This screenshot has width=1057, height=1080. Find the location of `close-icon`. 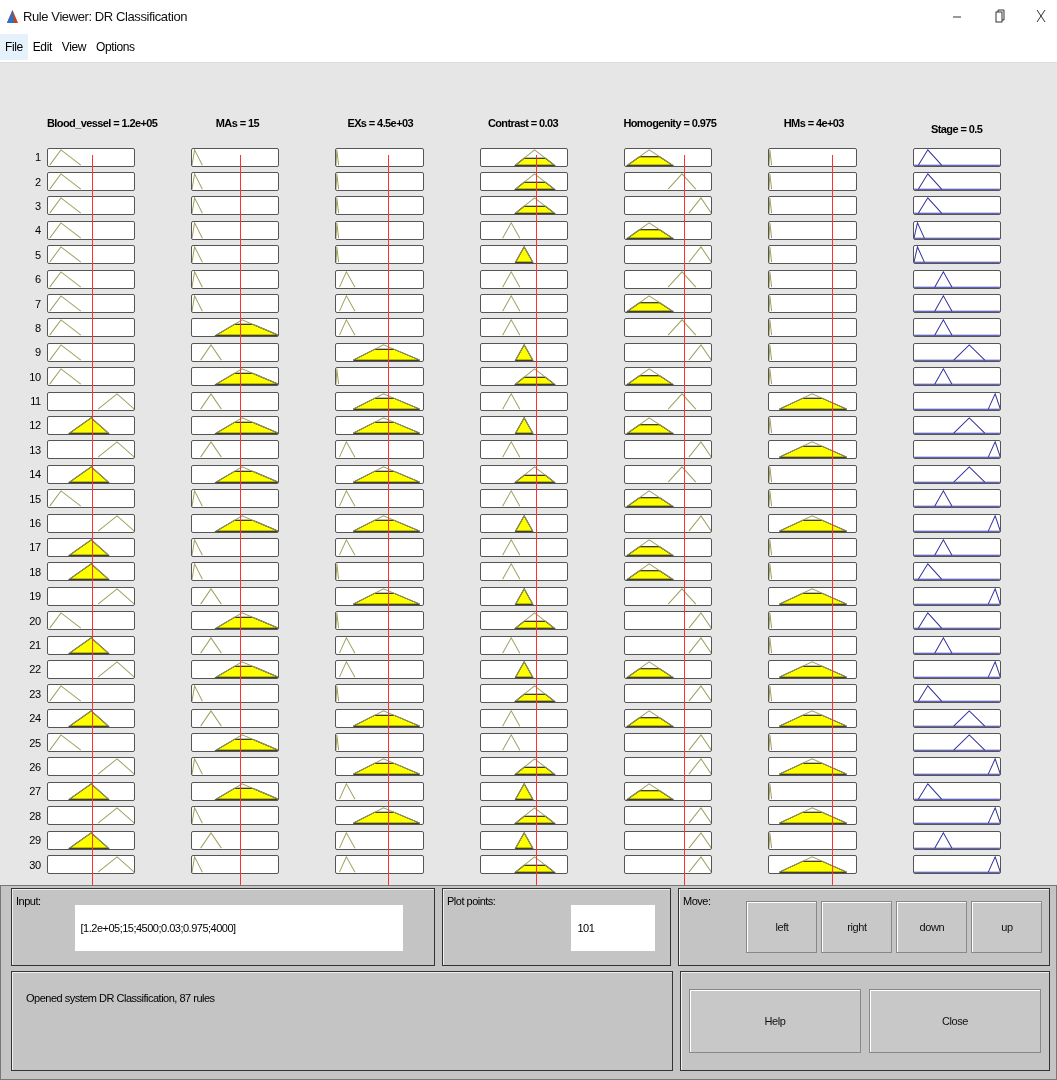

close-icon is located at coordinates (1041, 16).